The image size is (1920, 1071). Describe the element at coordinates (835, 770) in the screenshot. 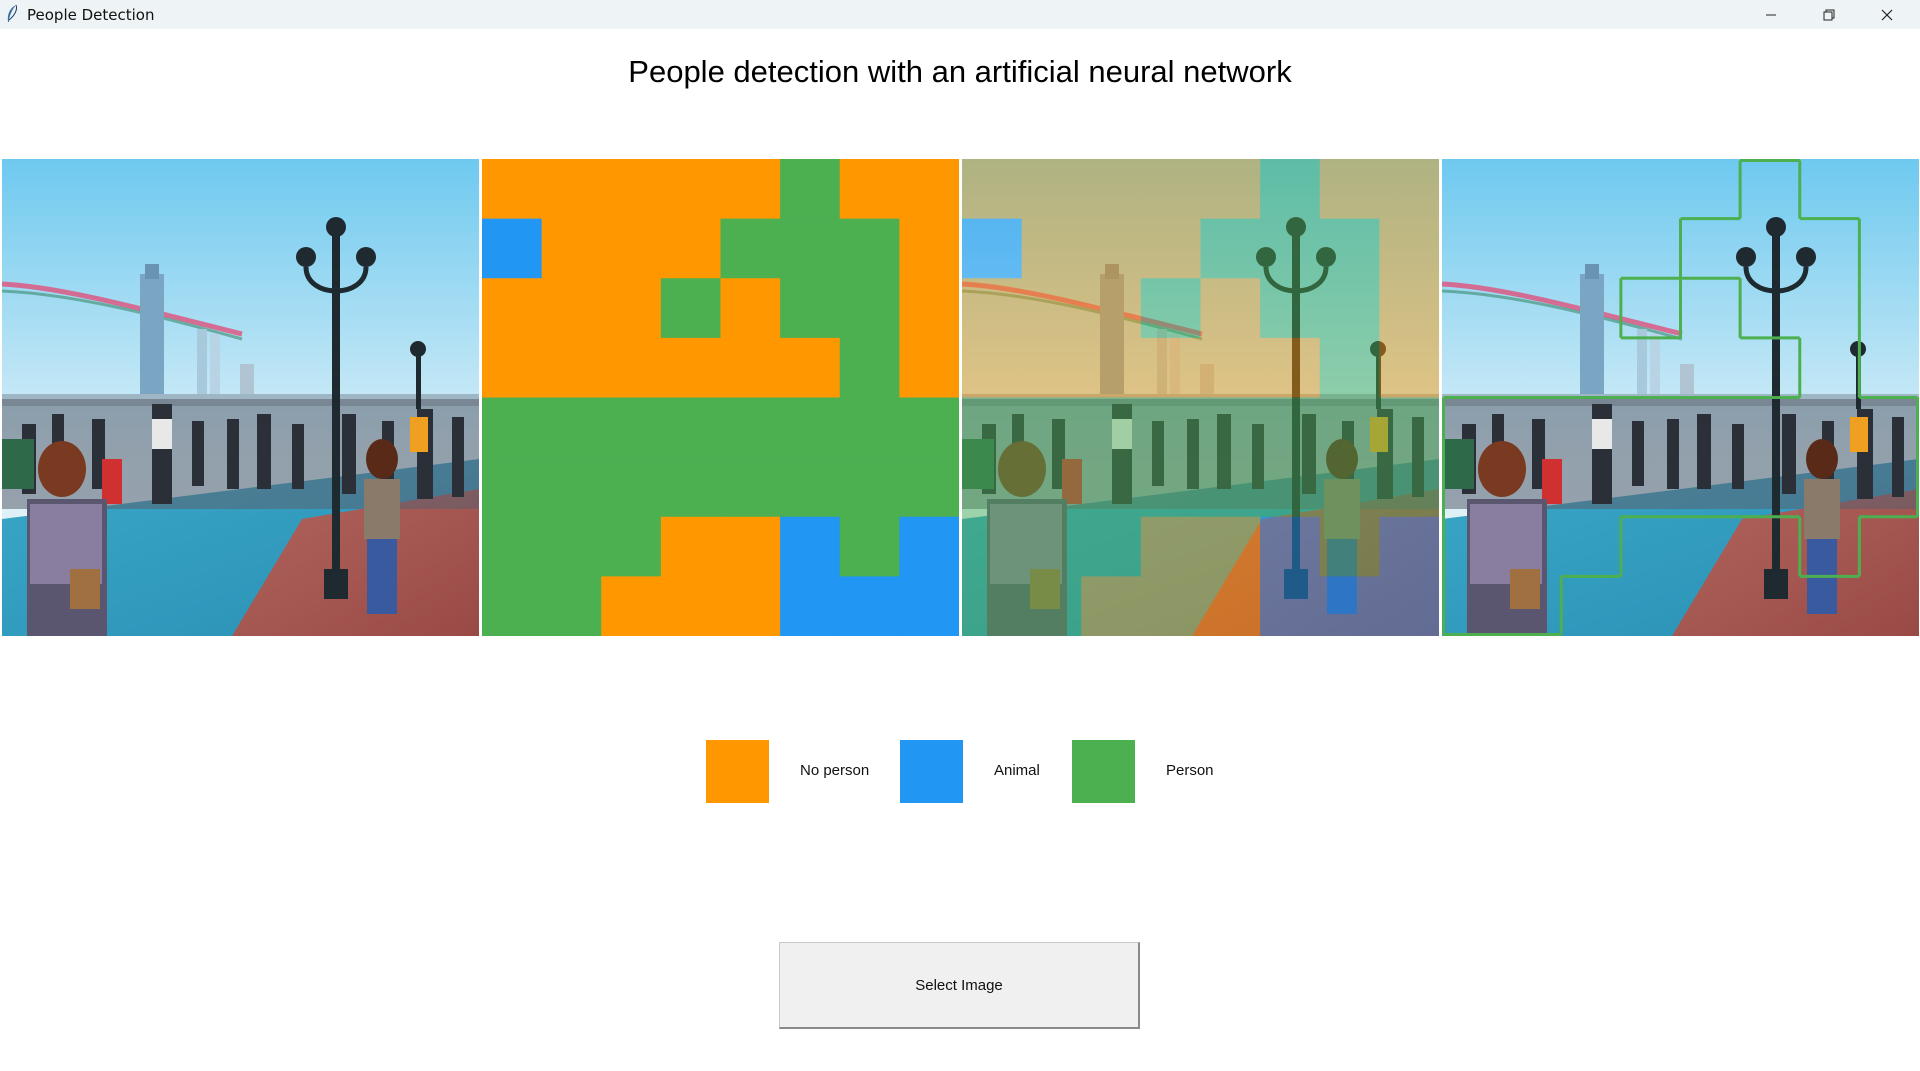

I see `legend-label-no-person: No person` at that location.